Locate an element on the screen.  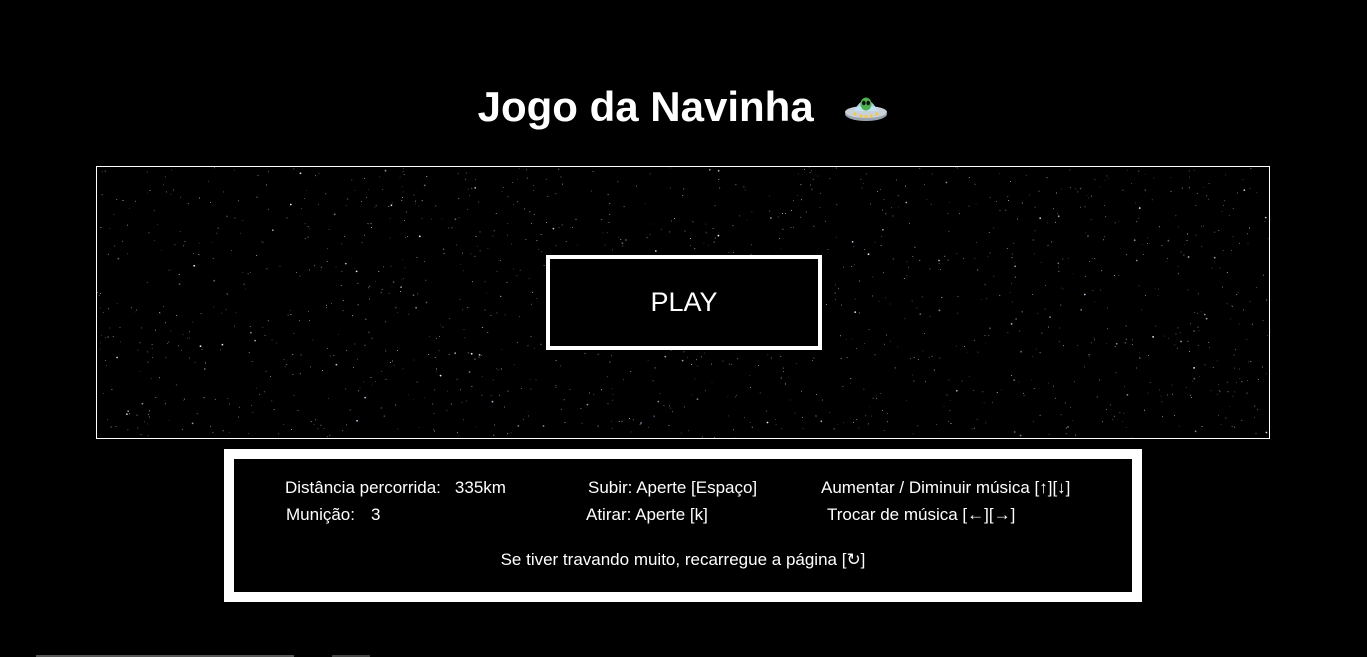
ammo-value: 3 is located at coordinates (375, 514).